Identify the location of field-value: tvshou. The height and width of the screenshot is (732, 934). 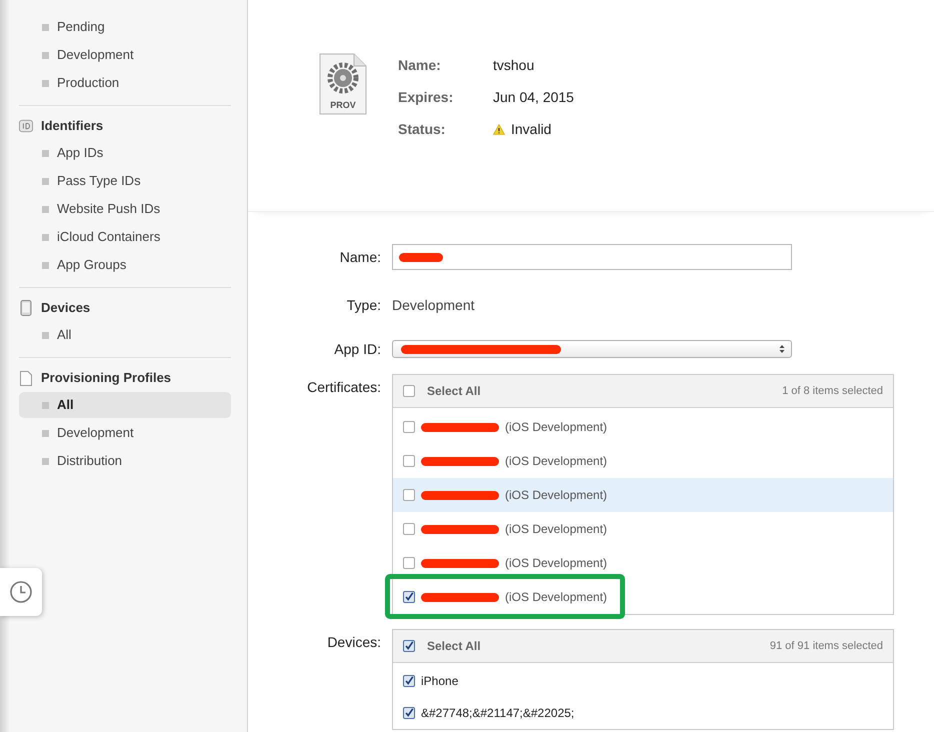
(513, 65).